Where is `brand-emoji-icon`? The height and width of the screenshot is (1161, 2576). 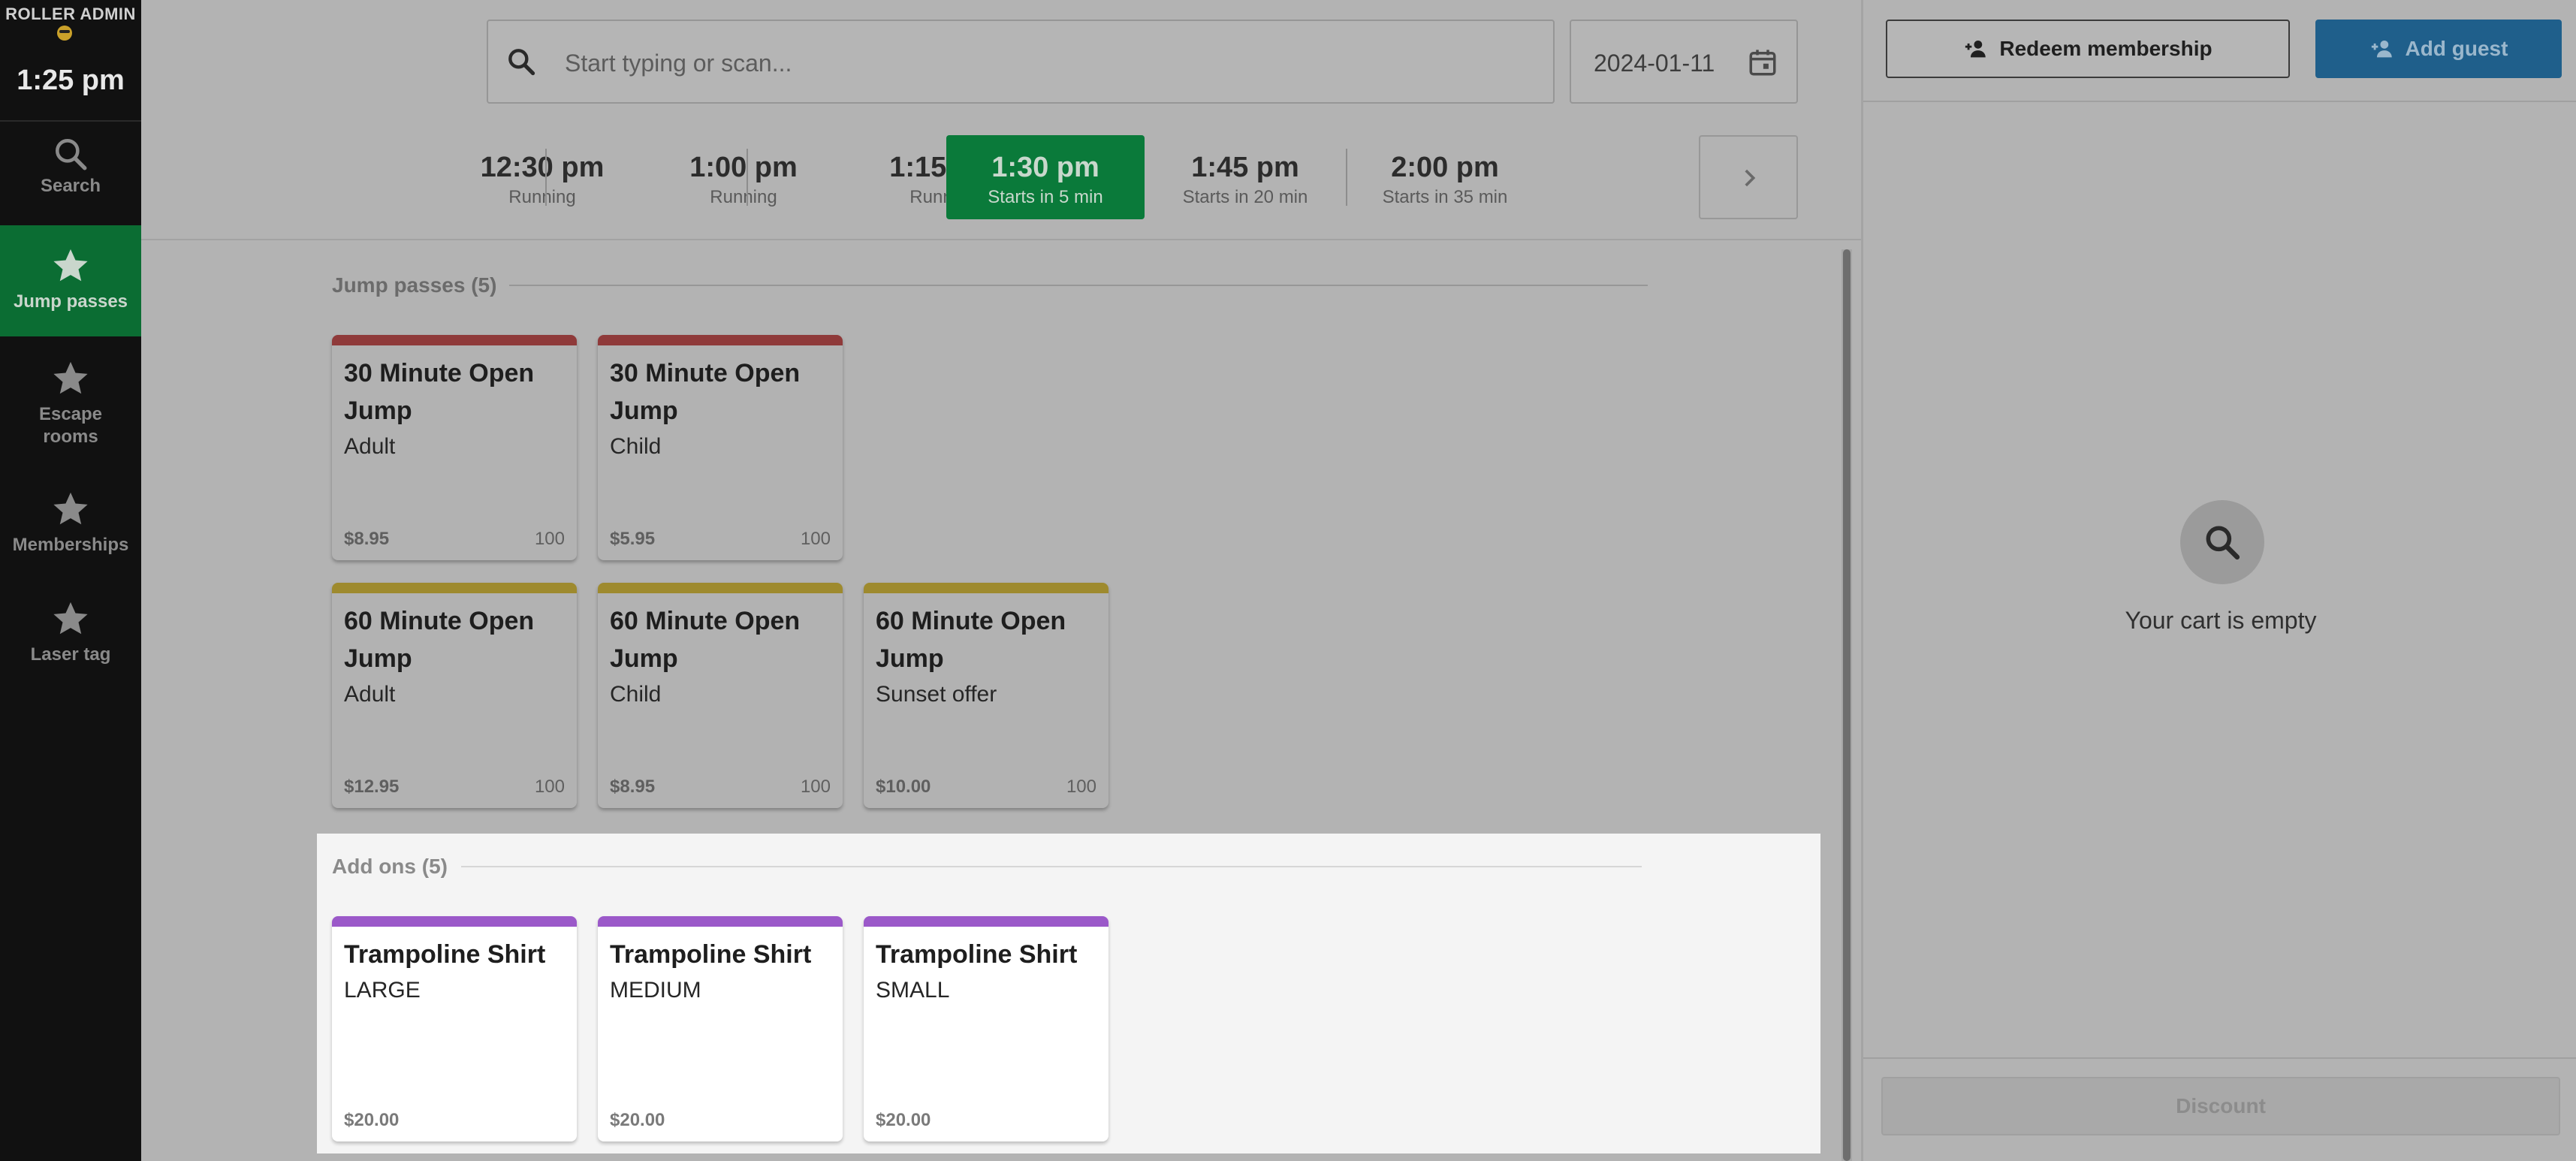
brand-emoji-icon is located at coordinates (64, 33).